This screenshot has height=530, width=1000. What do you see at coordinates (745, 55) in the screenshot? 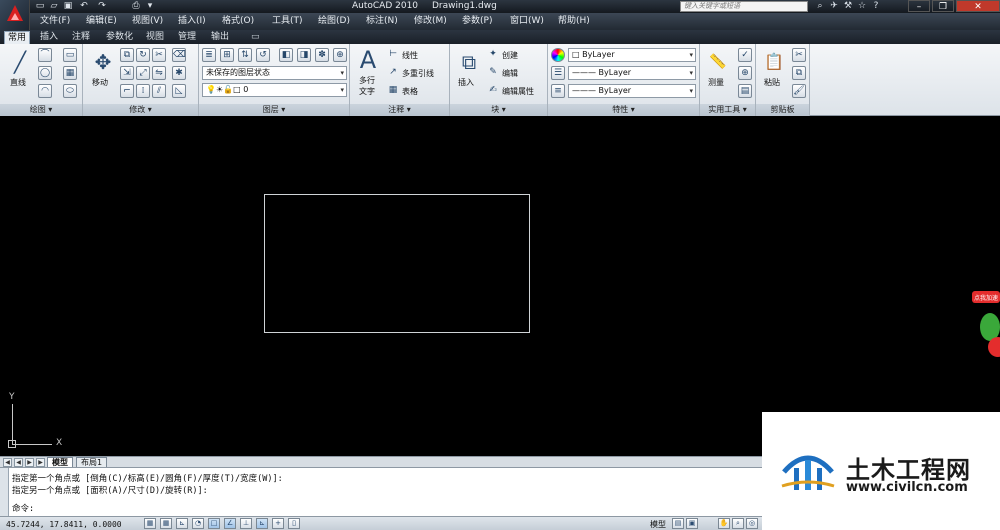
I see `quick-select-icon: ✓` at bounding box center [745, 55].